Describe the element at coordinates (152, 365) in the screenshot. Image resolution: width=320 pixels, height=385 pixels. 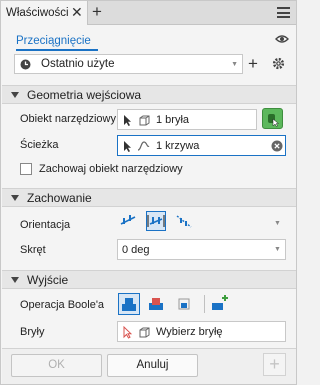
I see `cancel-button: Anuluj` at that location.